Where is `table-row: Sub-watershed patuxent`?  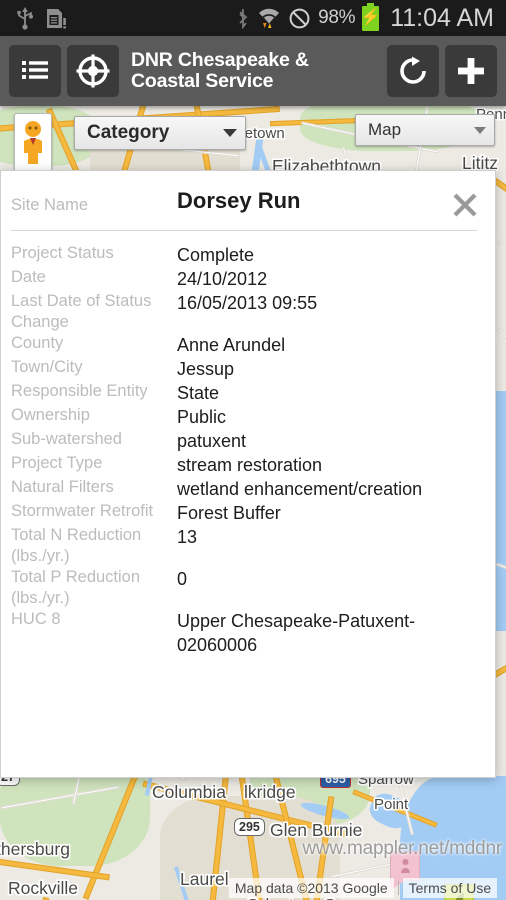 table-row: Sub-watershed patuxent is located at coordinates (244, 441).